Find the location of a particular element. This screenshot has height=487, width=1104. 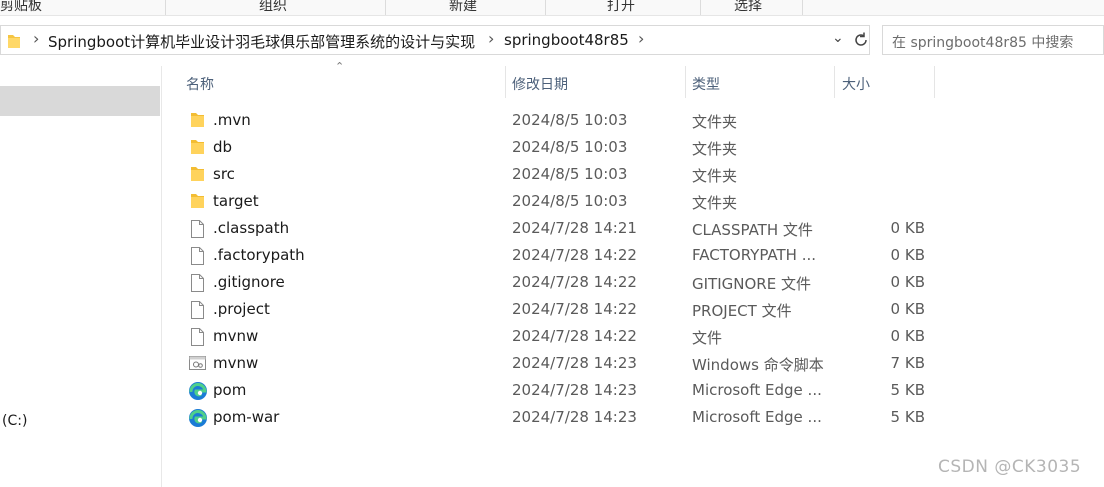

ribbon-group-select: 选择 is located at coordinates (748, 7).